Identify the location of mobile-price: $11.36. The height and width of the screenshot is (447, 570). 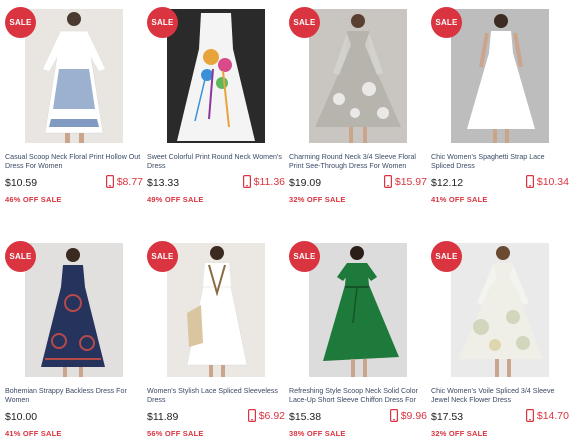
(263, 181).